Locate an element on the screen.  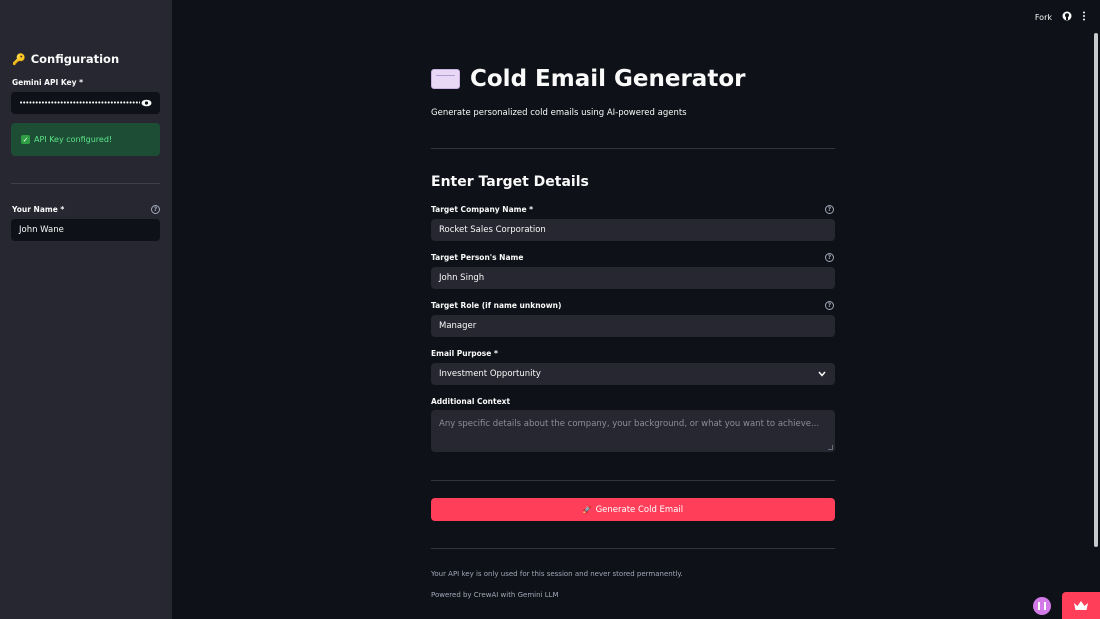
purpose-label: Email Purpose * is located at coordinates (464, 353).